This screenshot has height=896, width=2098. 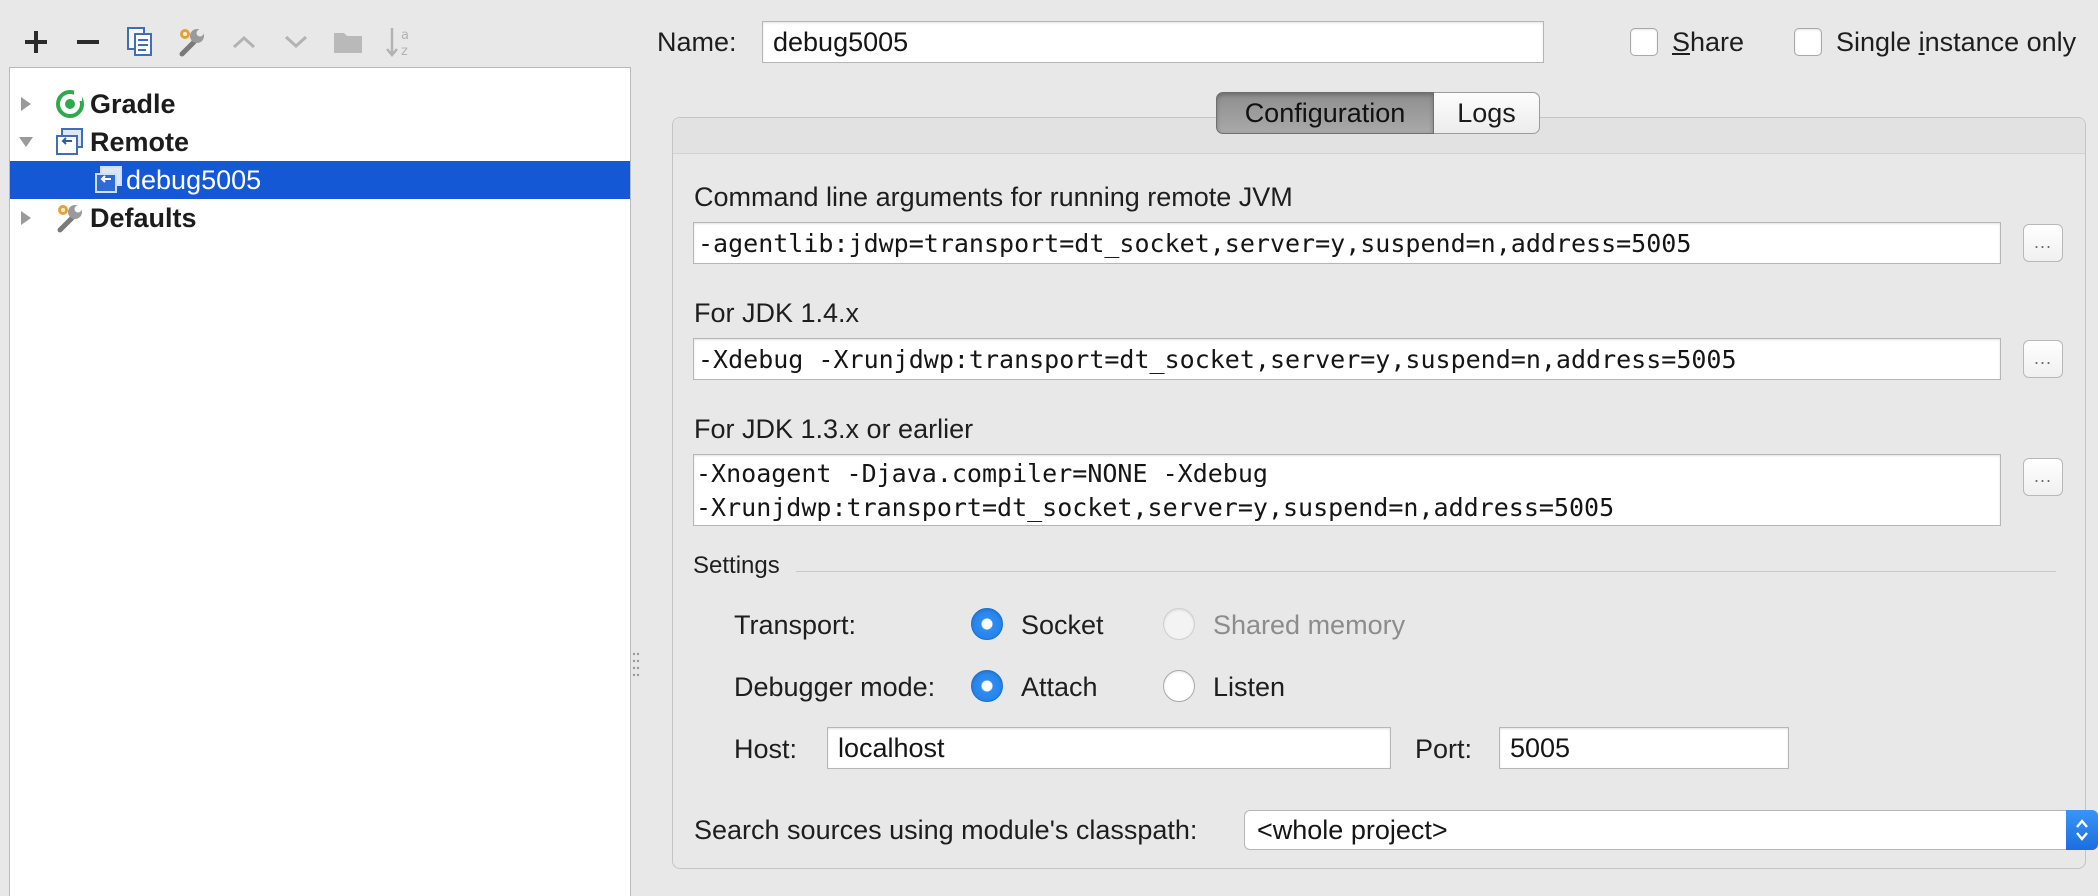 What do you see at coordinates (834, 429) in the screenshot?
I see `jdk13-label: For JDK 1.3.x or earlier` at bounding box center [834, 429].